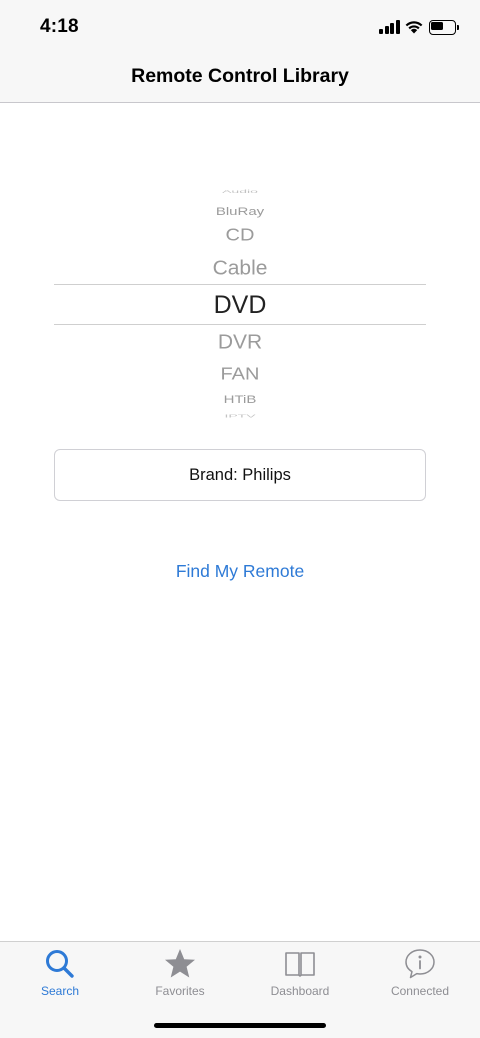 The height and width of the screenshot is (1038, 480). Describe the element at coordinates (240, 416) in the screenshot. I see `picker-item-iptv: IPTV` at that location.